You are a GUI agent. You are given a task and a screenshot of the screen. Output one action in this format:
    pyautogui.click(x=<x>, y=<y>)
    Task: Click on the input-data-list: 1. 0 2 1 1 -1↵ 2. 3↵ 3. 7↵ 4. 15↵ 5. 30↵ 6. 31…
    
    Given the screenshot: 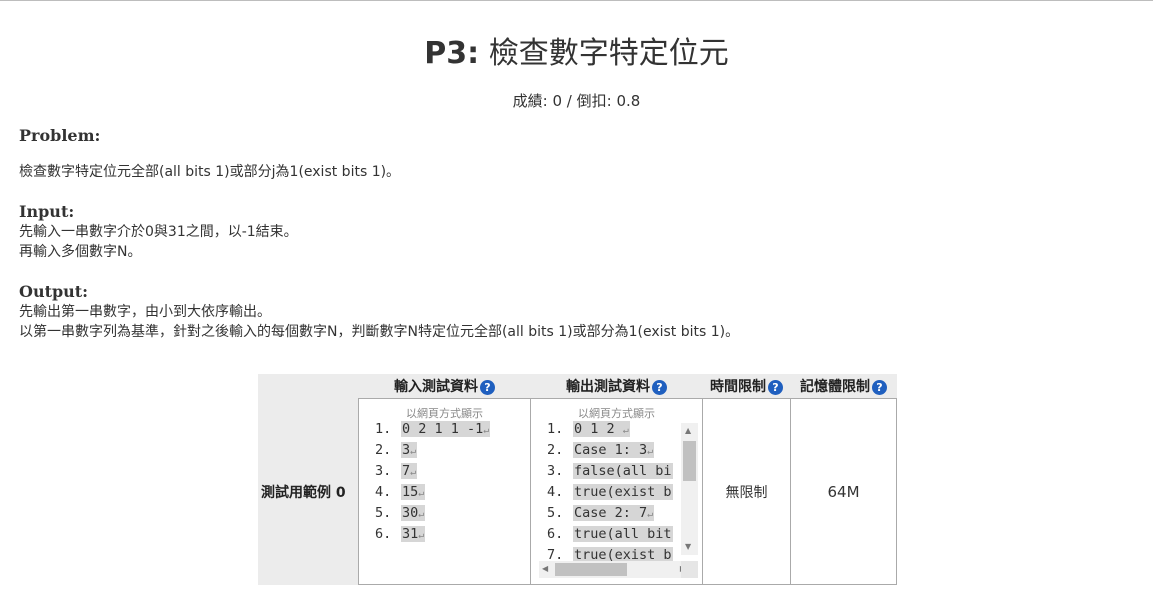 What is the action you would take?
    pyautogui.click(x=444, y=482)
    